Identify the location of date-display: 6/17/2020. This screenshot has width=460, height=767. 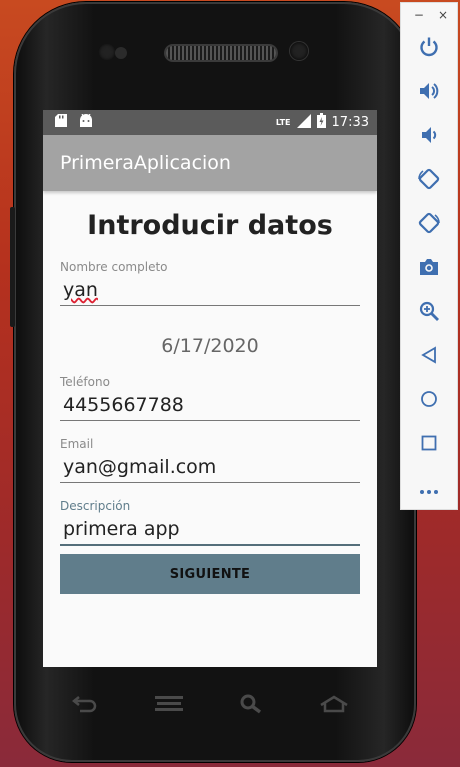
(210, 346).